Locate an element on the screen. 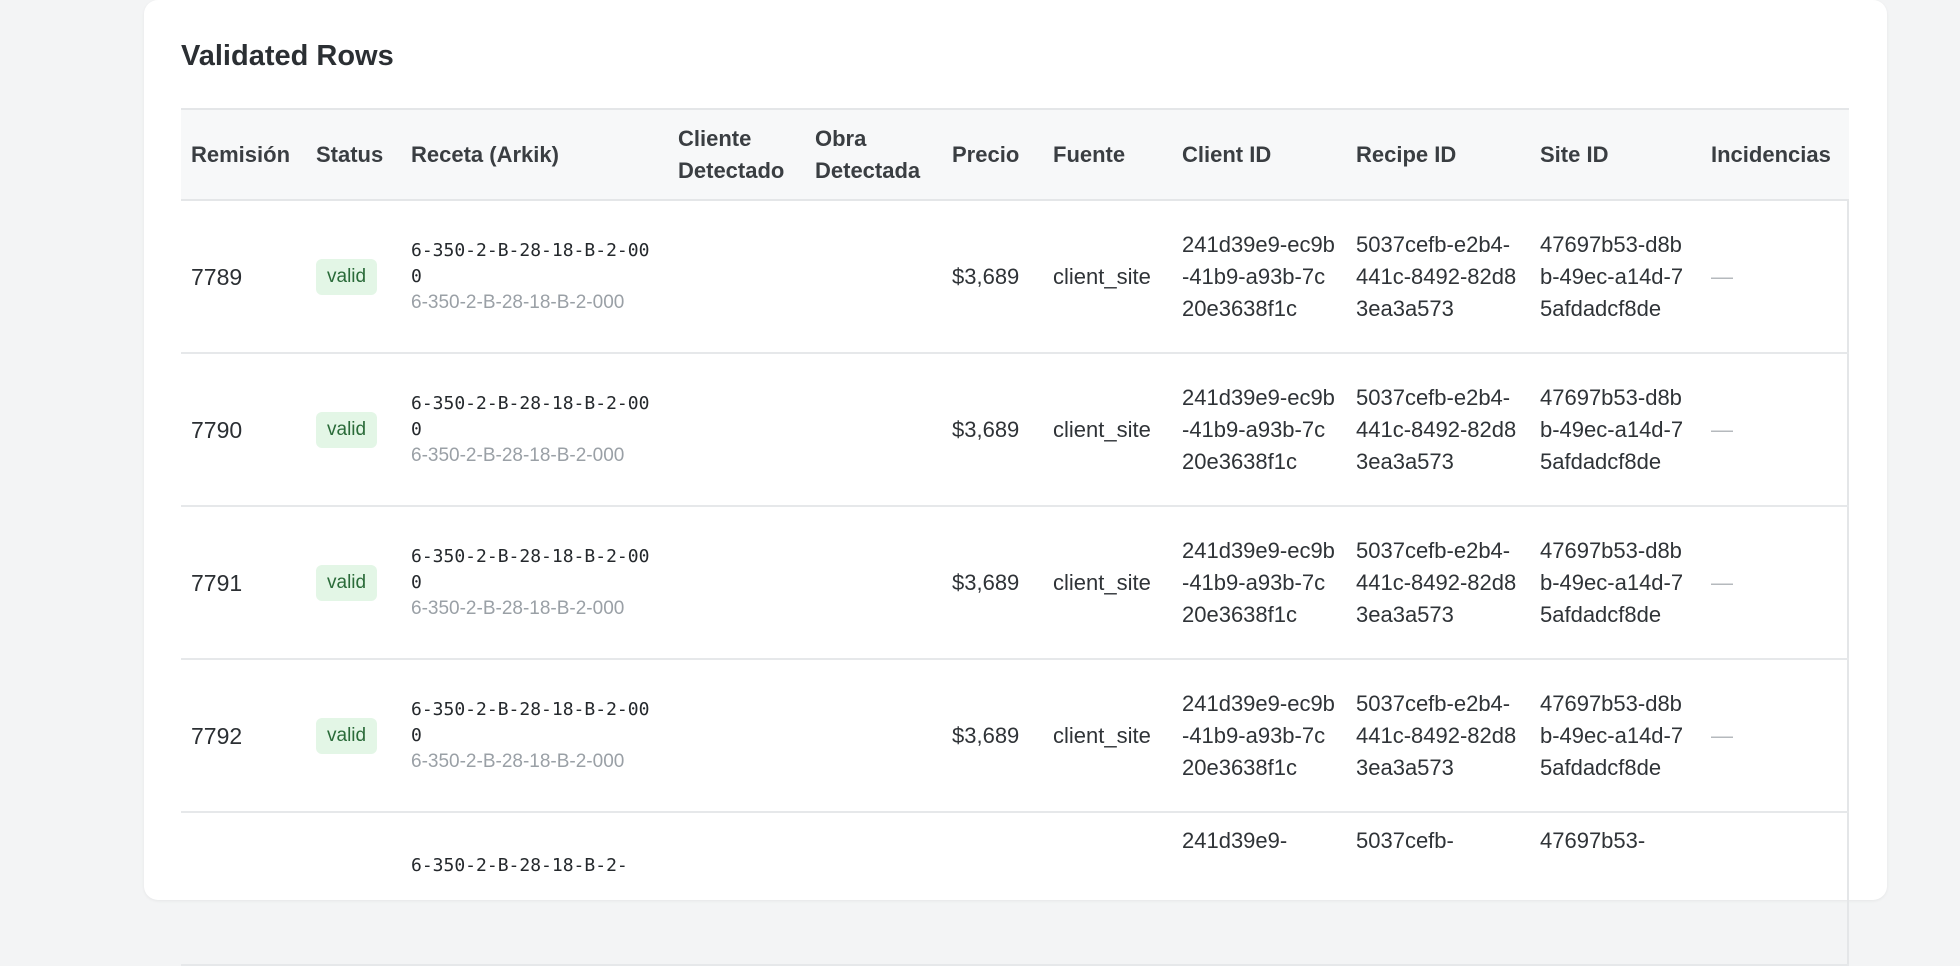 The width and height of the screenshot is (1960, 966). remision-cell: 7792 is located at coordinates (217, 735).